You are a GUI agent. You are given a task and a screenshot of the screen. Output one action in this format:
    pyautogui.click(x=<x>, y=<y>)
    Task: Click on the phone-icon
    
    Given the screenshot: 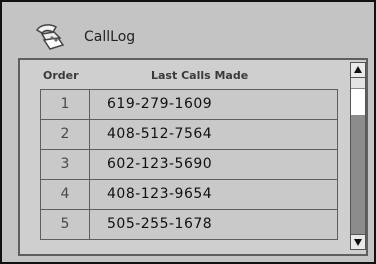 What is the action you would take?
    pyautogui.click(x=50, y=37)
    